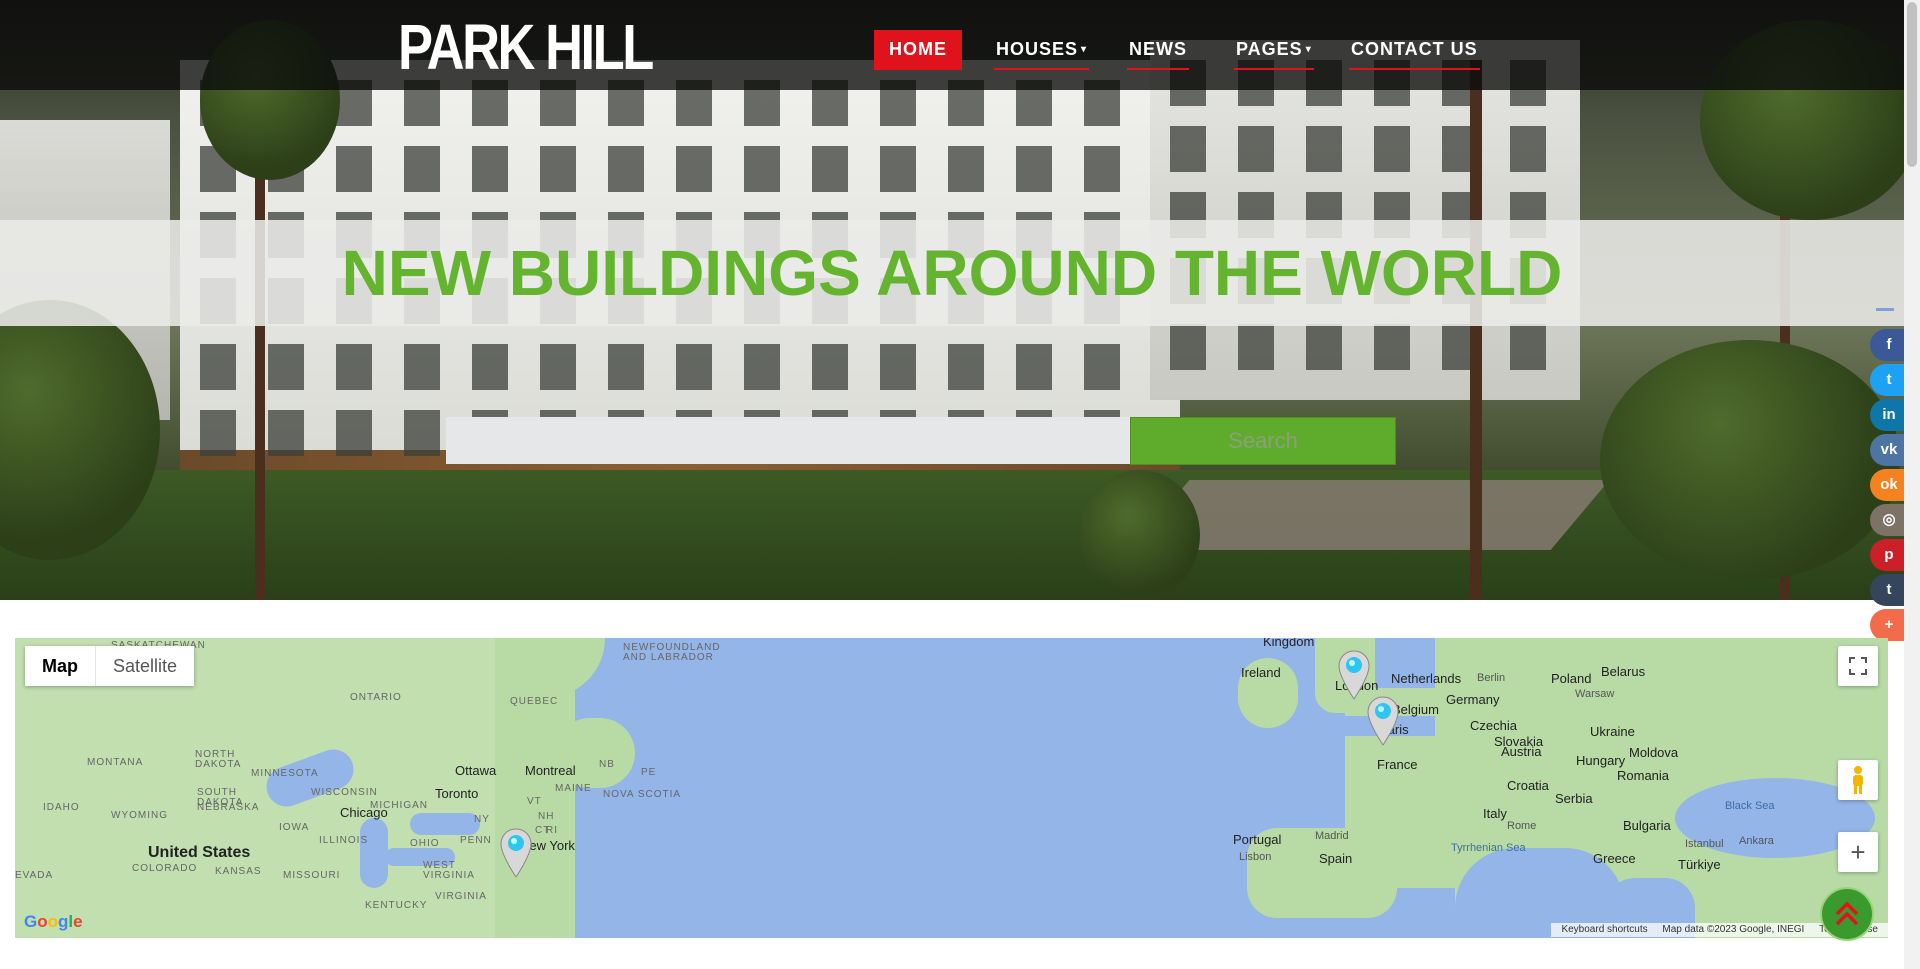 This screenshot has width=1920, height=969. I want to click on map-label: NB, so click(607, 764).